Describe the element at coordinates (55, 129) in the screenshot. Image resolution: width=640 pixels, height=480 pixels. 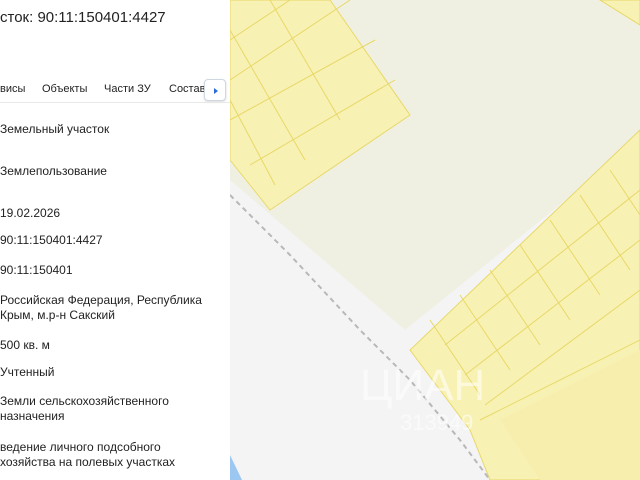
I see `field-object-type: Земельный участок` at that location.